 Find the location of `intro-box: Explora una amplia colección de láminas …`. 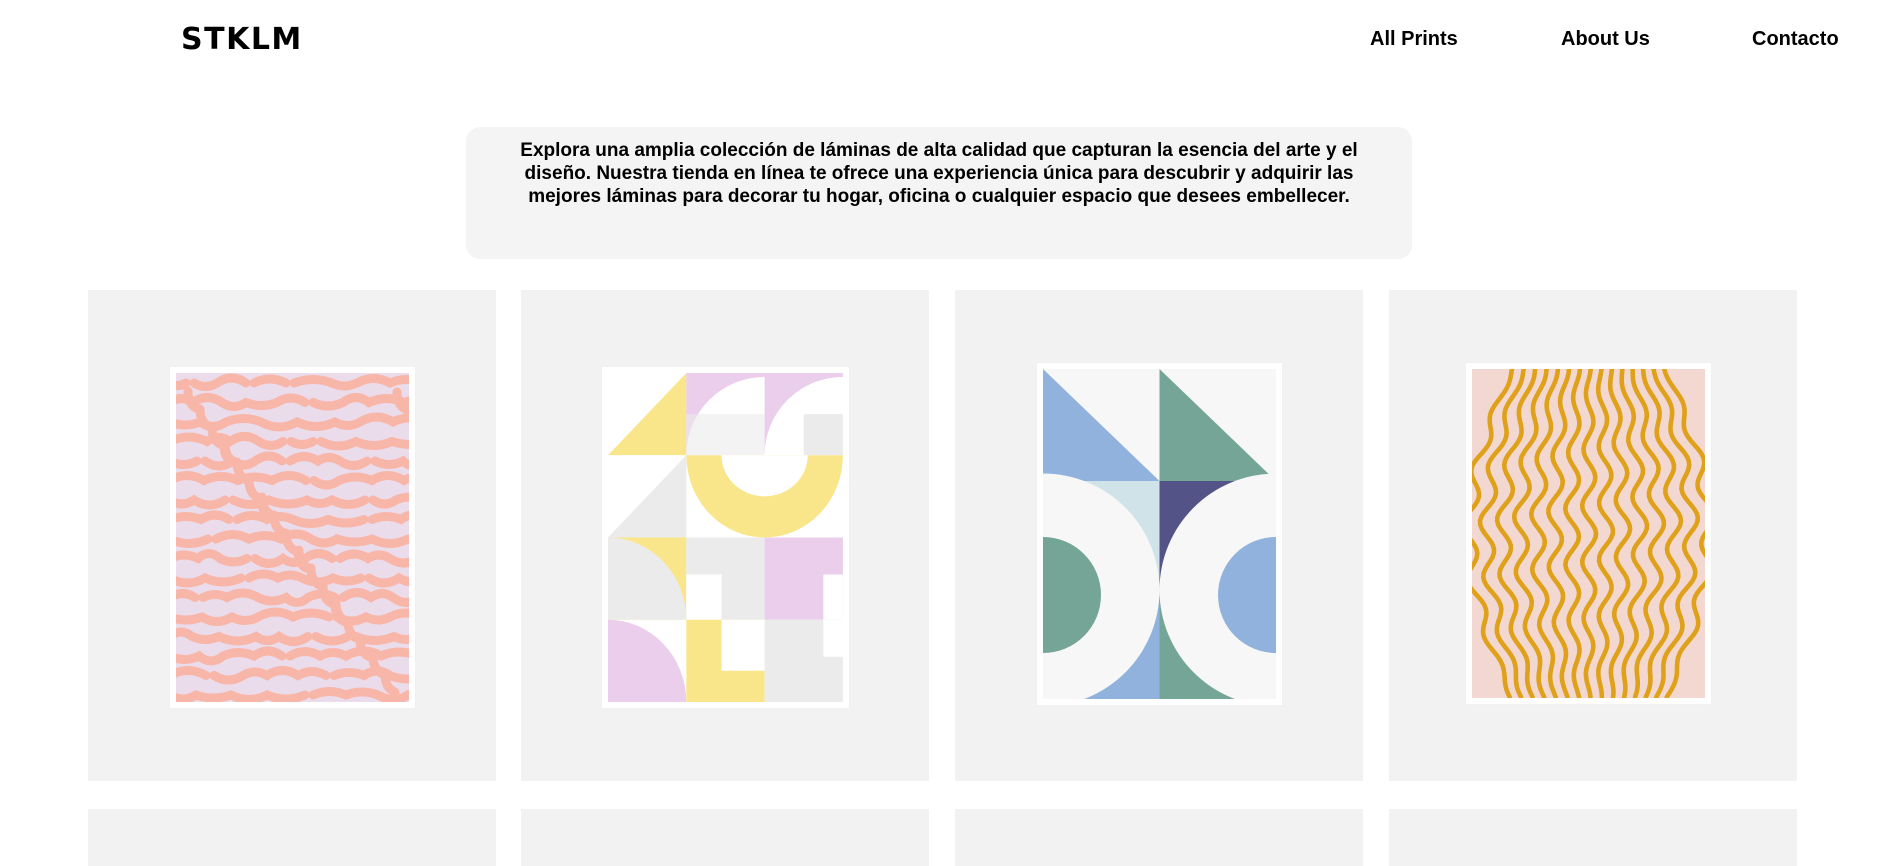

intro-box: Explora una amplia colección de láminas … is located at coordinates (939, 193).